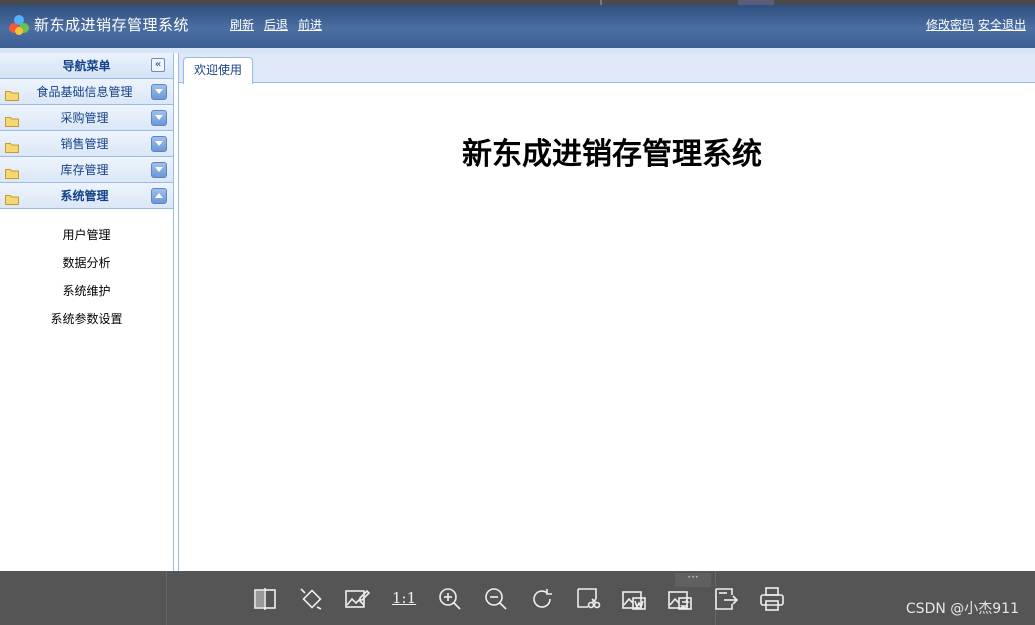 Image resolution: width=1035 pixels, height=625 pixels. I want to click on sidebar-item-food-info: 食品基础信息管理, so click(86, 92).